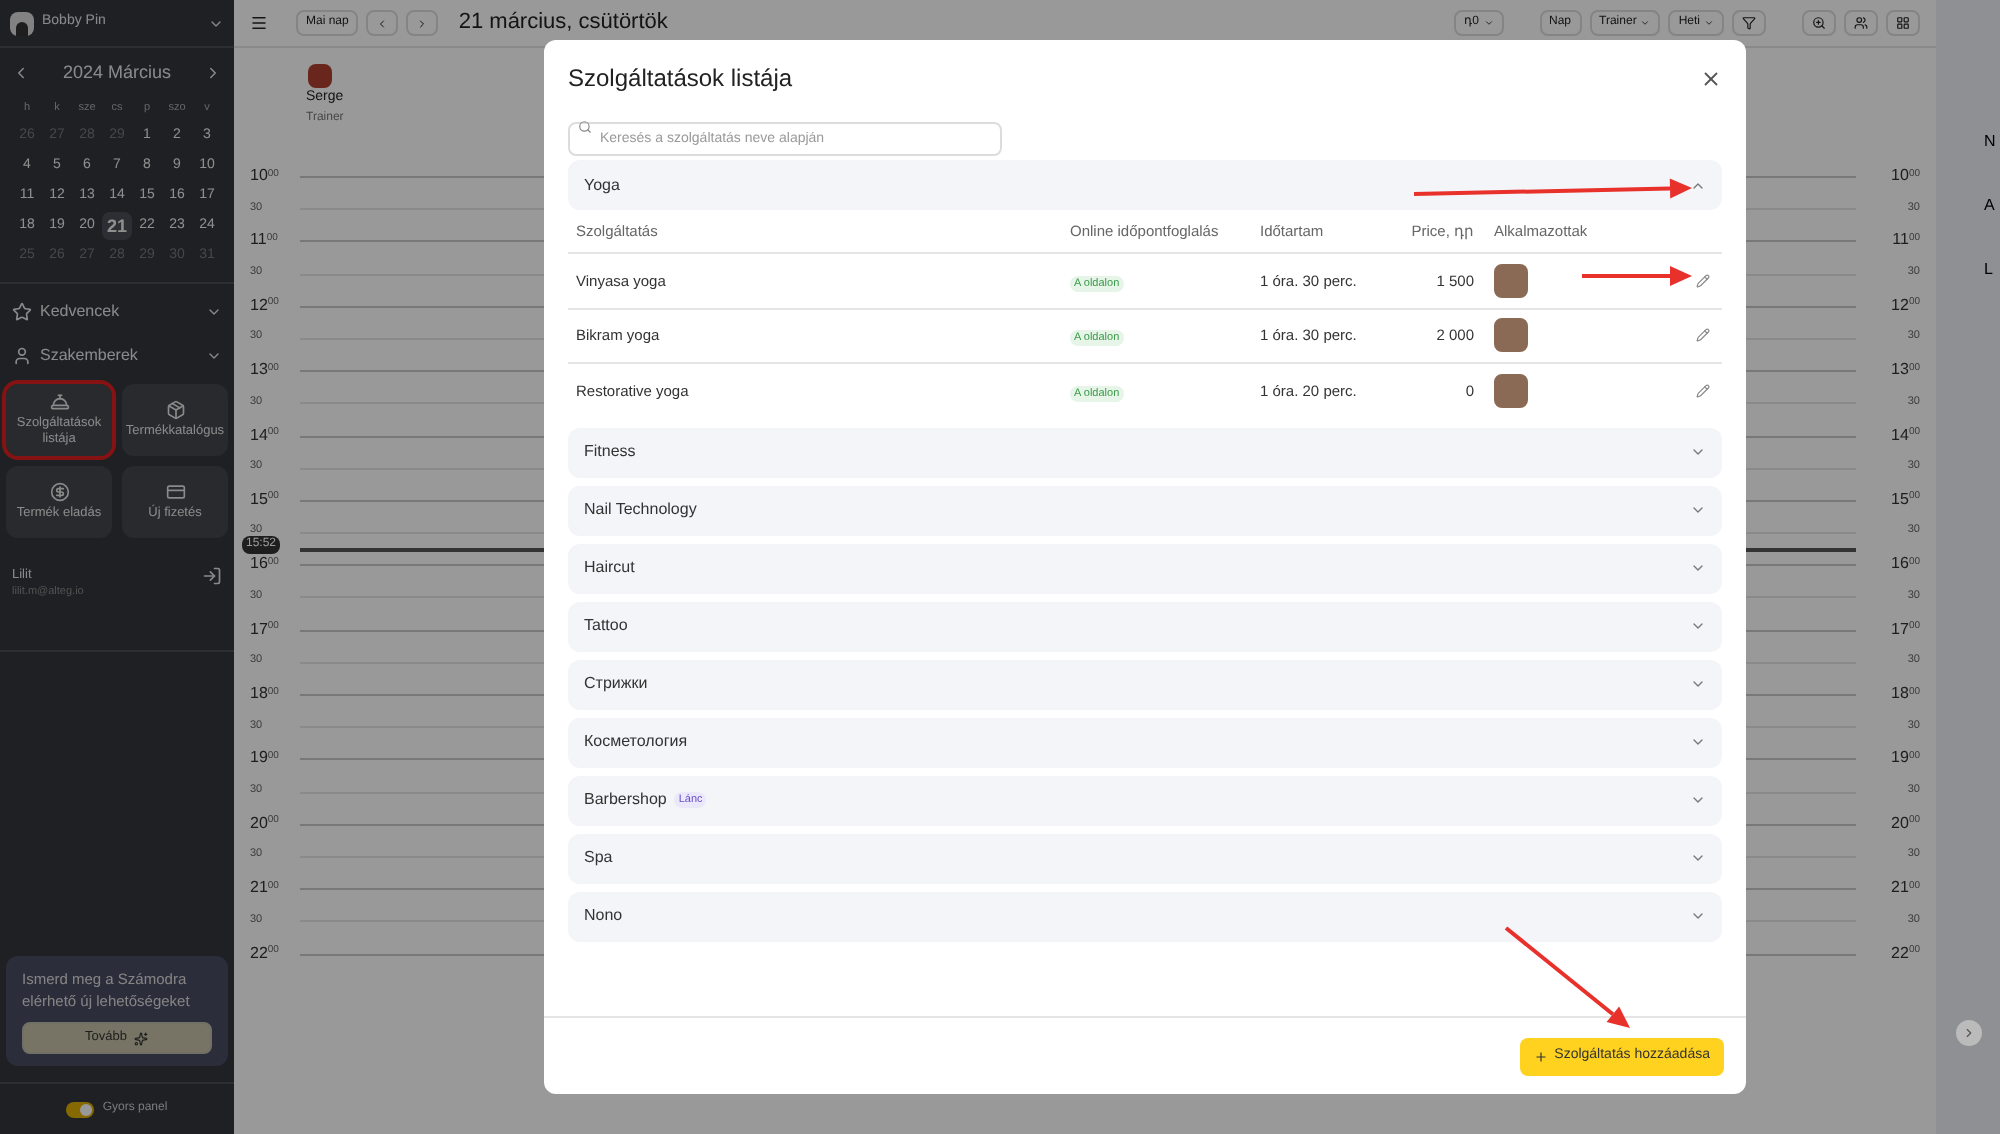  I want to click on sparkle-icon, so click(141, 1038).